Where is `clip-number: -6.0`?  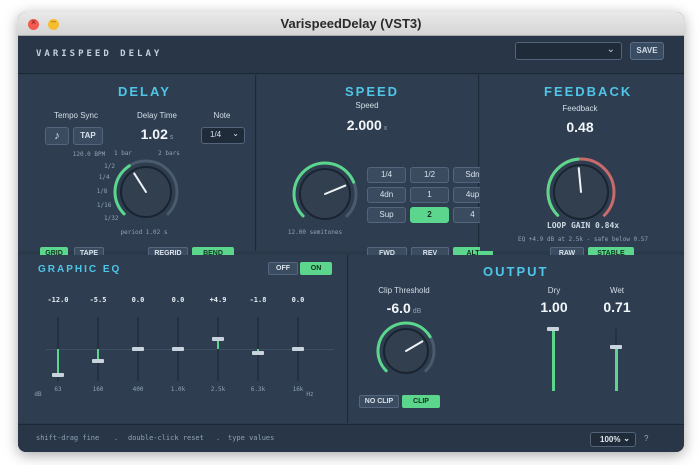 clip-number: -6.0 is located at coordinates (398, 308).